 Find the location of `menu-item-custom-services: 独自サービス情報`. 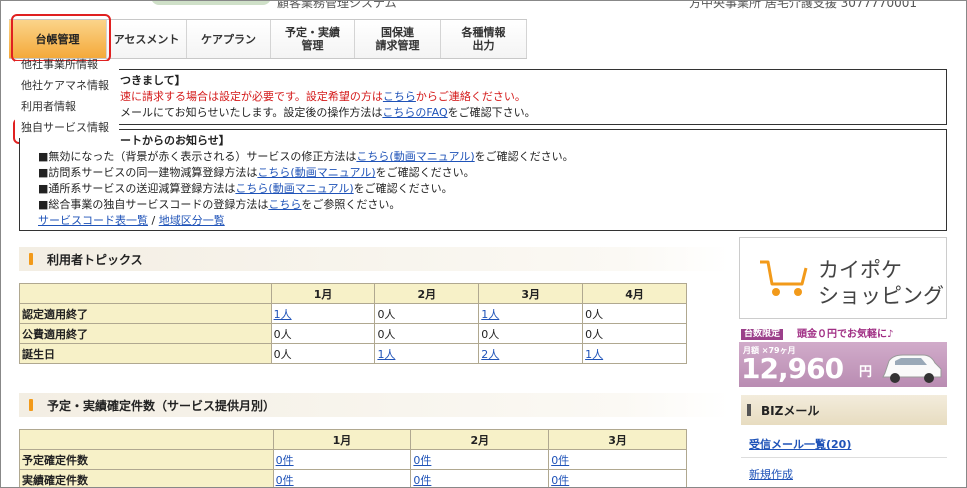

menu-item-custom-services: 独自サービス情報 is located at coordinates (67, 127).